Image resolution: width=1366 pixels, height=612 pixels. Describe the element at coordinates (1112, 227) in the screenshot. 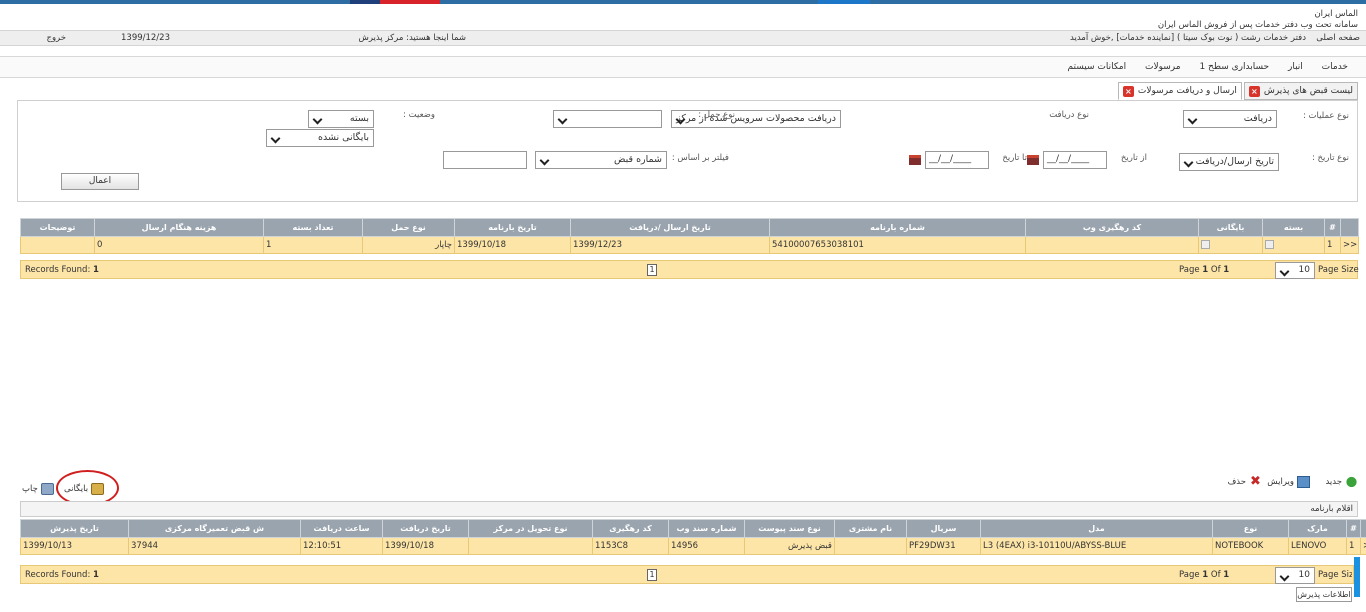

I see `col-web-code: کد رهگیری وب` at that location.